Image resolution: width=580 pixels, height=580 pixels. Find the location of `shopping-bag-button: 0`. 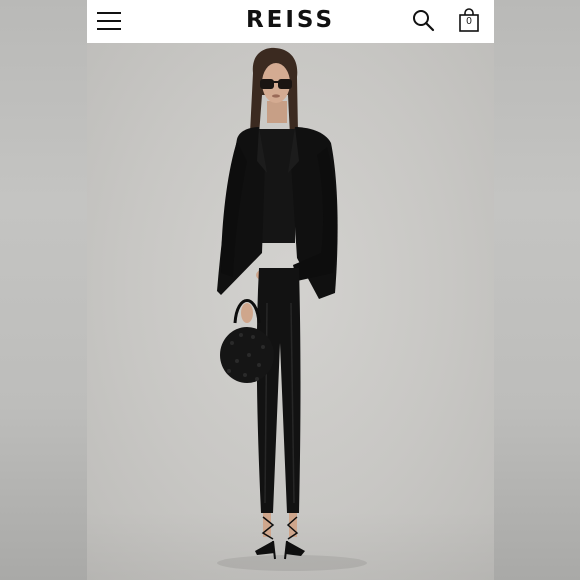

shopping-bag-button: 0 is located at coordinates (470, 21).